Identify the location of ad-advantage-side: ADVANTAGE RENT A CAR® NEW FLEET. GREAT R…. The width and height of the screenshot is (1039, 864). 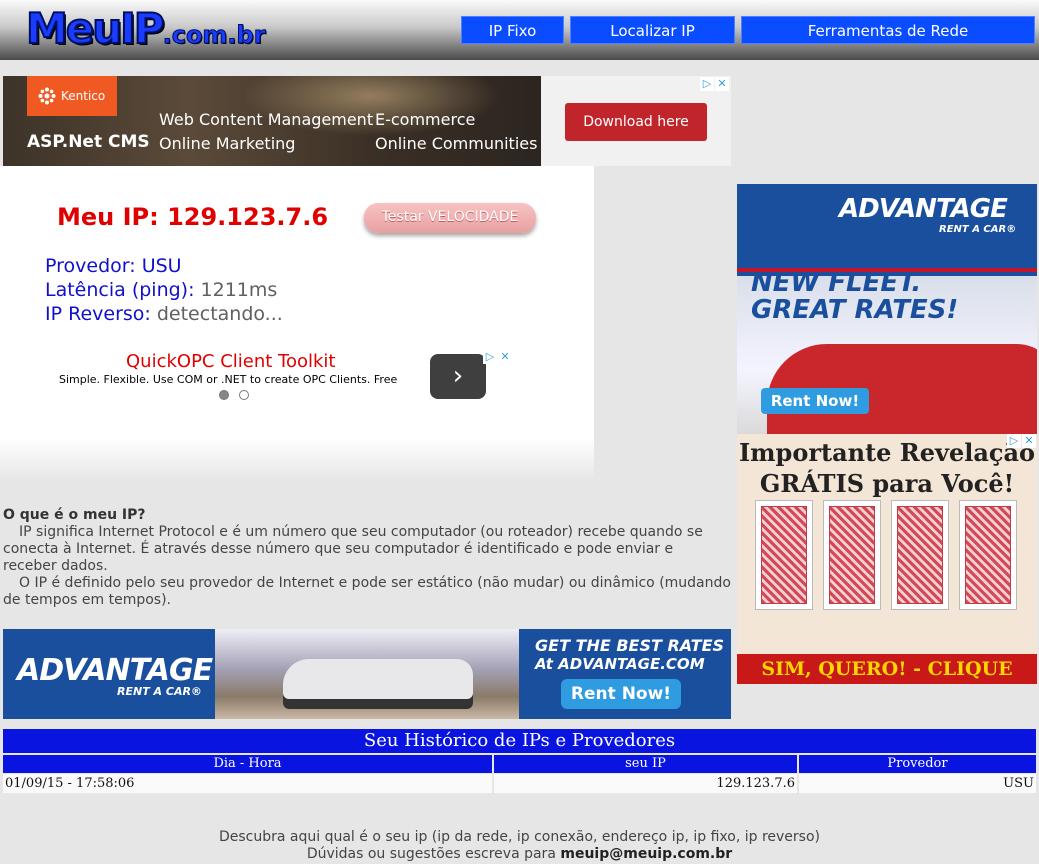
(887, 309).